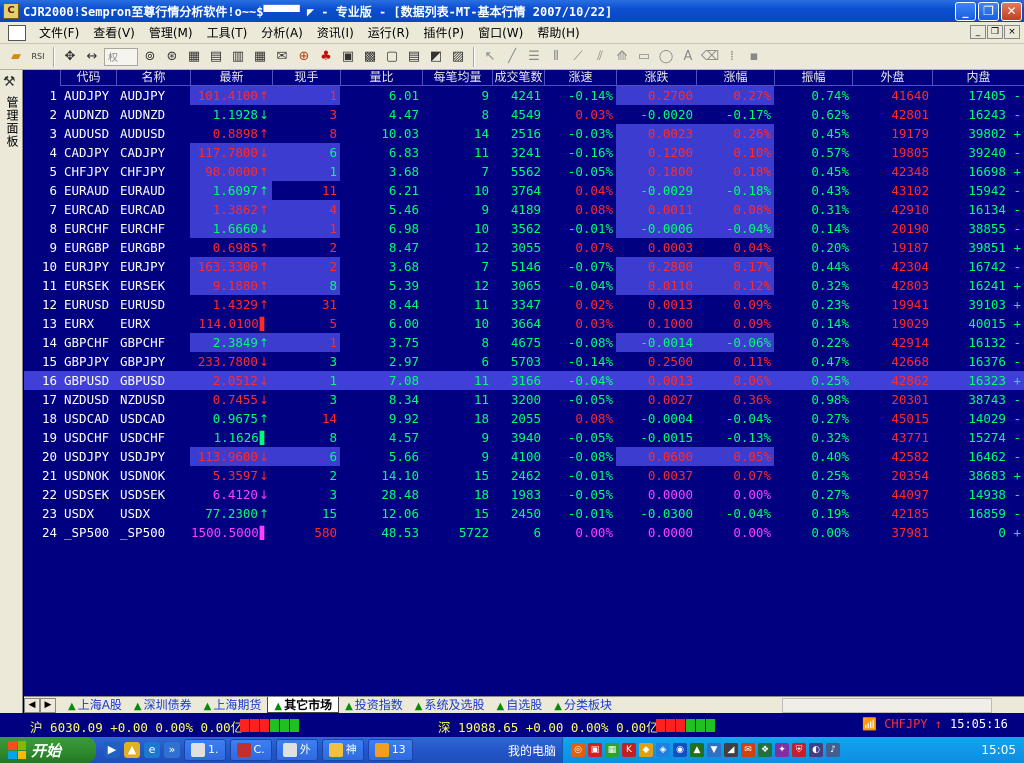 The width and height of the screenshot is (1024, 763). Describe the element at coordinates (458, 57) in the screenshot. I see `picture-icon: ▨` at that location.